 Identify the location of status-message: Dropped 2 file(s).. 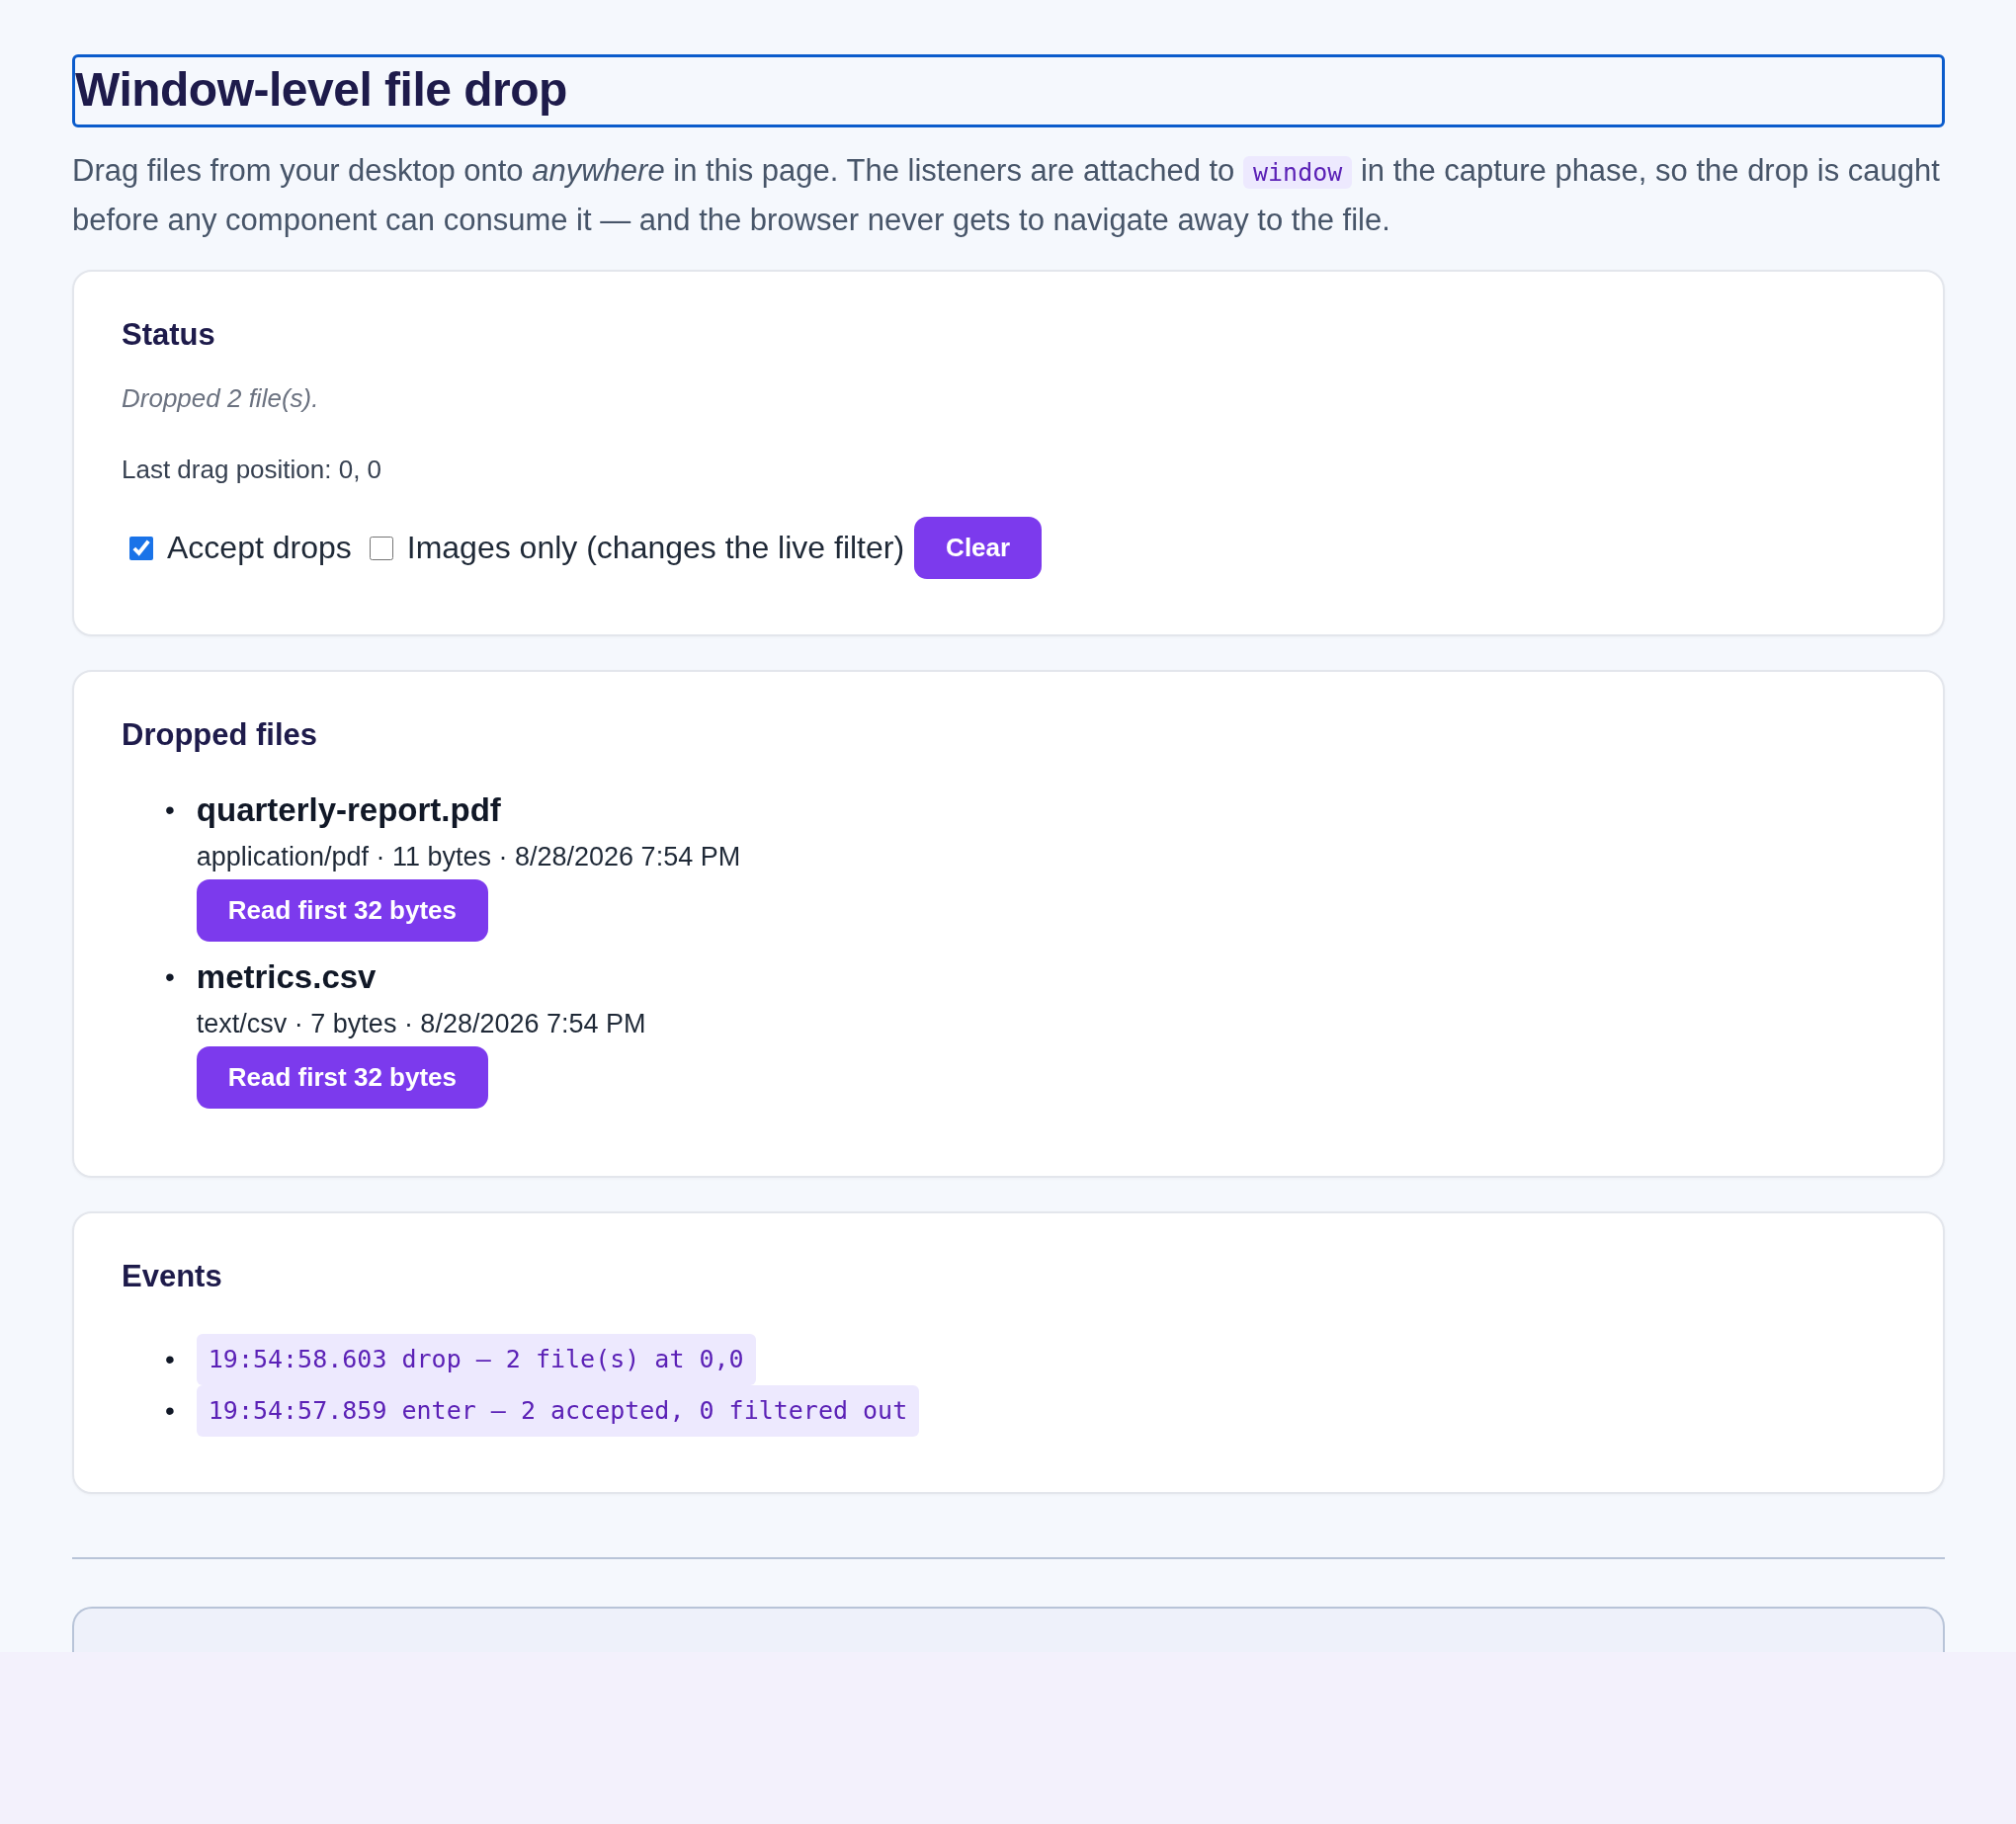
(221, 398).